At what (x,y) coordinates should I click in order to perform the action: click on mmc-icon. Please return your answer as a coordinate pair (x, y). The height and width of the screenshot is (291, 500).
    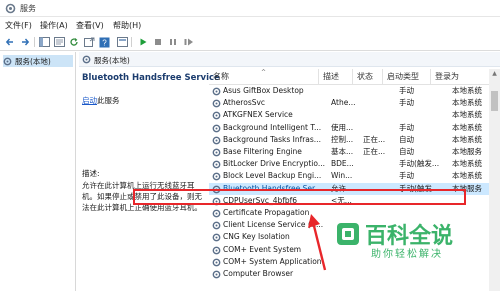
    Looking at the image, I should click on (122, 42).